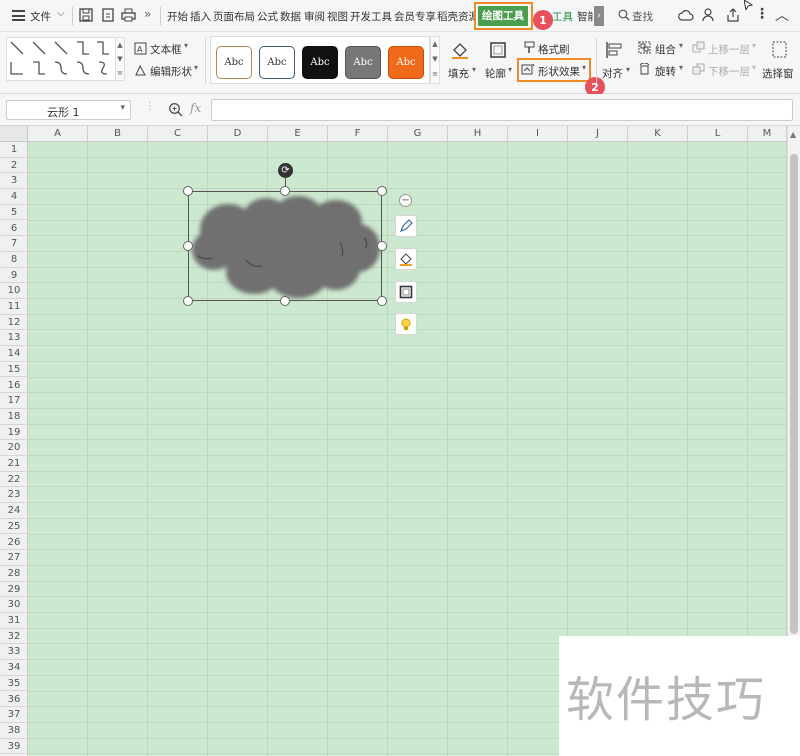  I want to click on column-header-j: J, so click(598, 134).